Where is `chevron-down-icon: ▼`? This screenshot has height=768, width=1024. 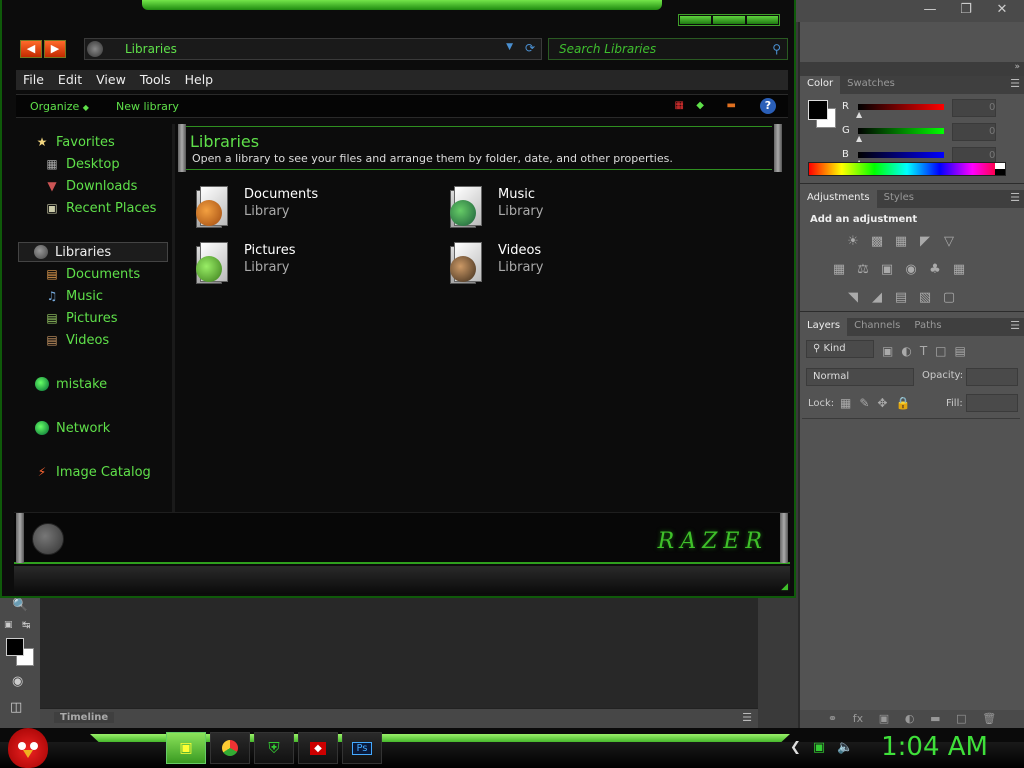
chevron-down-icon: ▼ is located at coordinates (509, 47).